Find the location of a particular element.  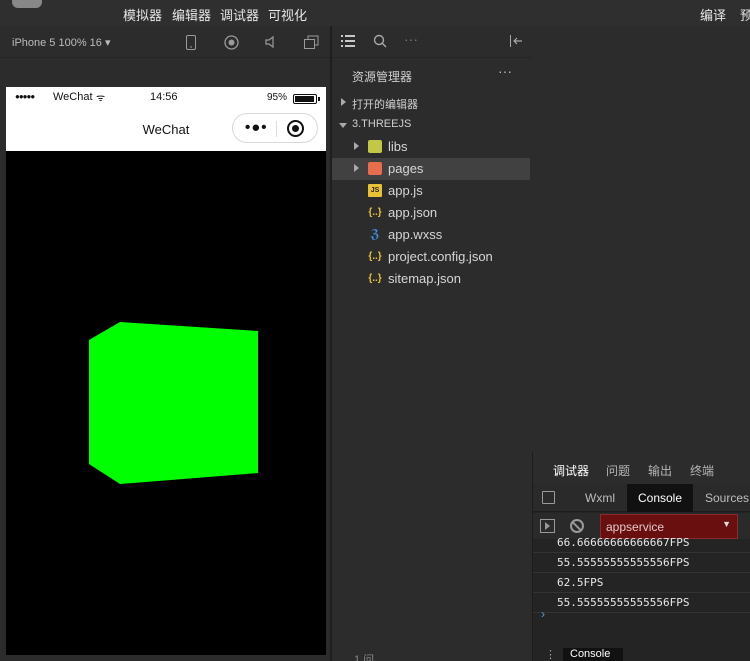

open-editors-section: 打开的编辑器 is located at coordinates (431, 103).